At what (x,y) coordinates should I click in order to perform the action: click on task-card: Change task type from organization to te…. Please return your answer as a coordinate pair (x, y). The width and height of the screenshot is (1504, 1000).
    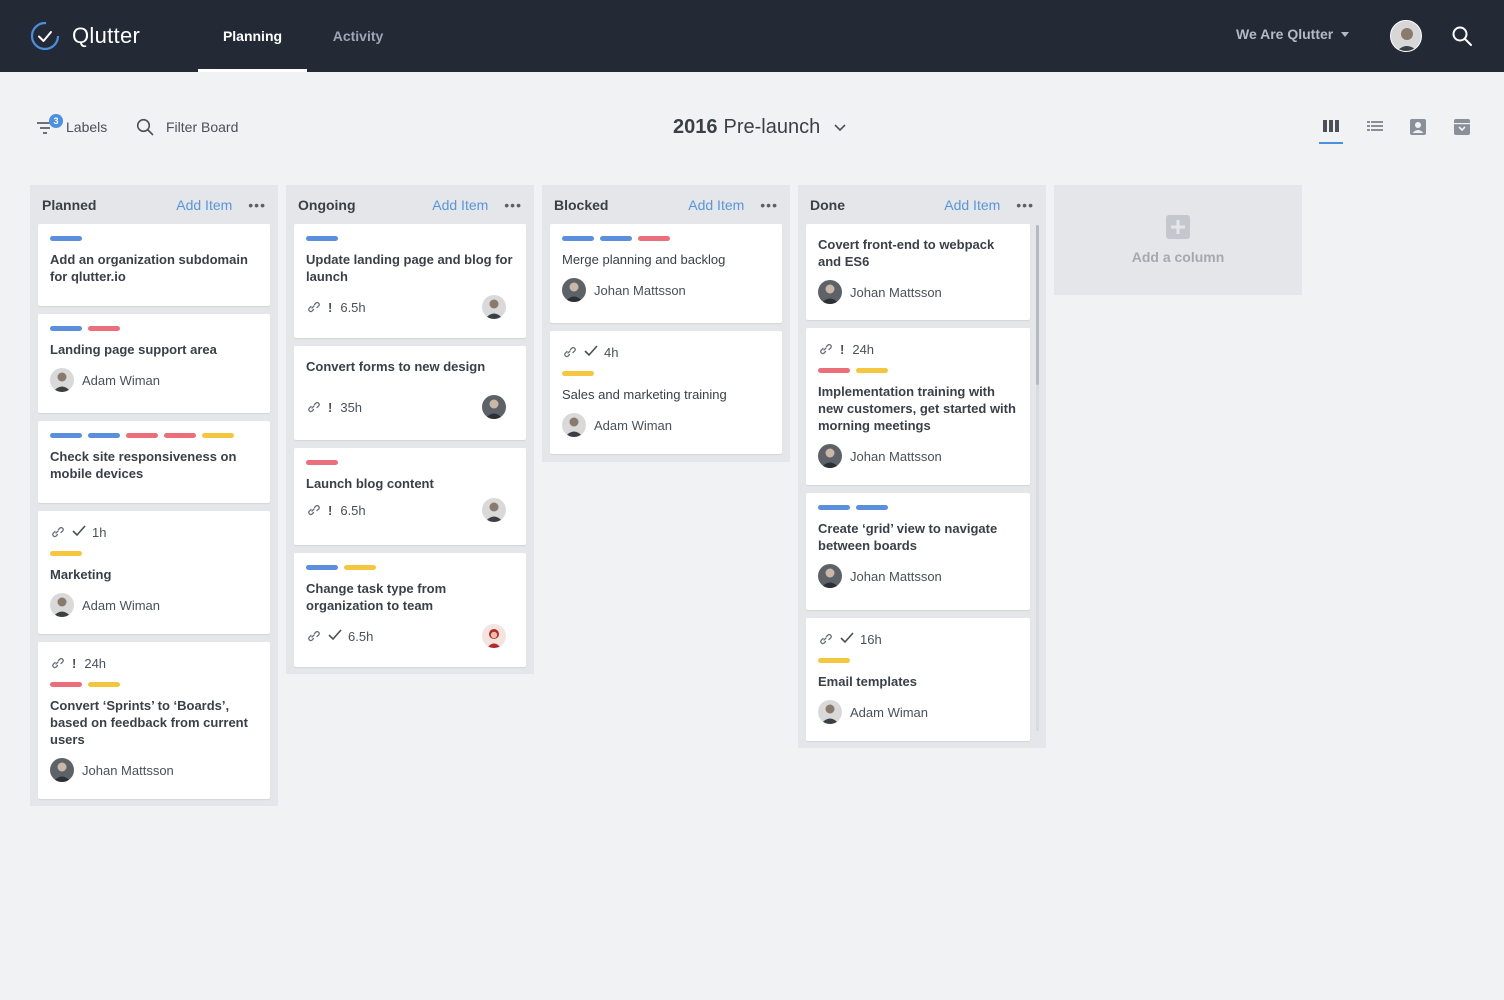
    Looking at the image, I should click on (410, 610).